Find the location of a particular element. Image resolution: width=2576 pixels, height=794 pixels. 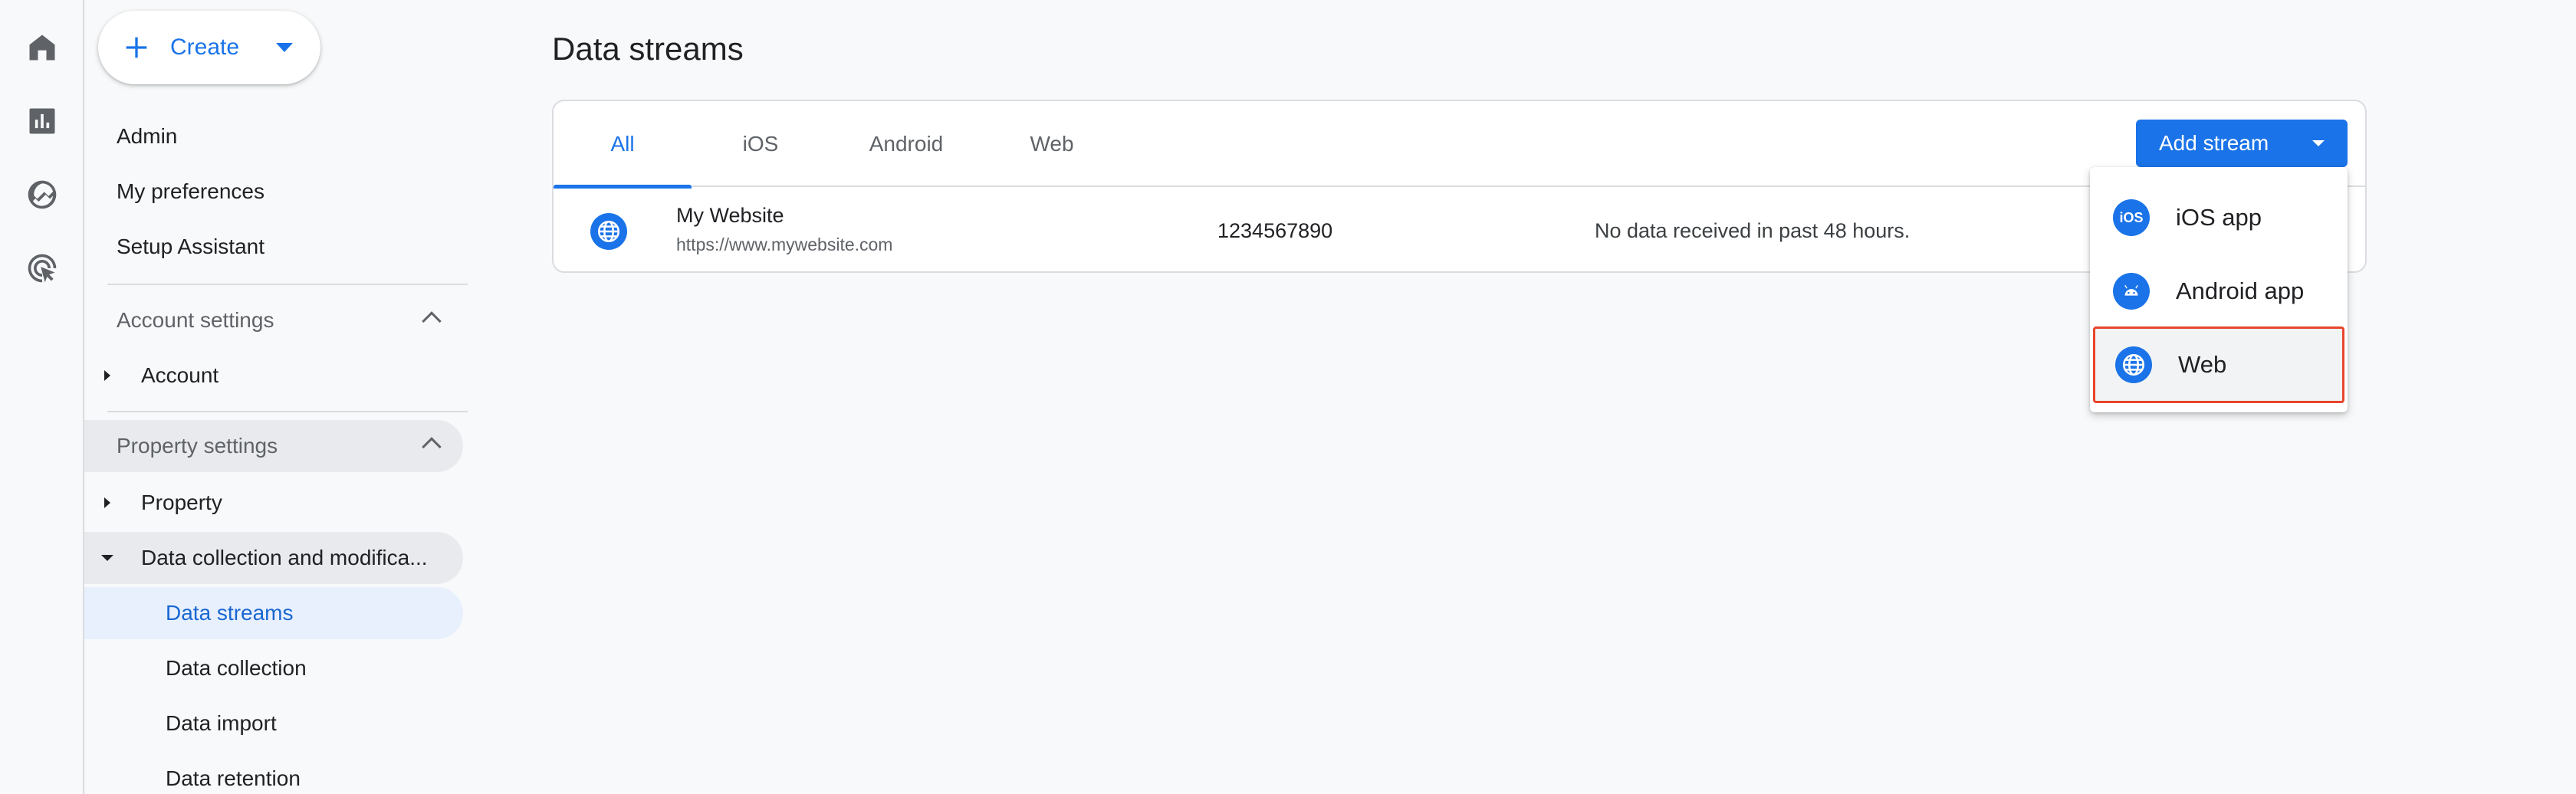

advertising-icon is located at coordinates (42, 268).